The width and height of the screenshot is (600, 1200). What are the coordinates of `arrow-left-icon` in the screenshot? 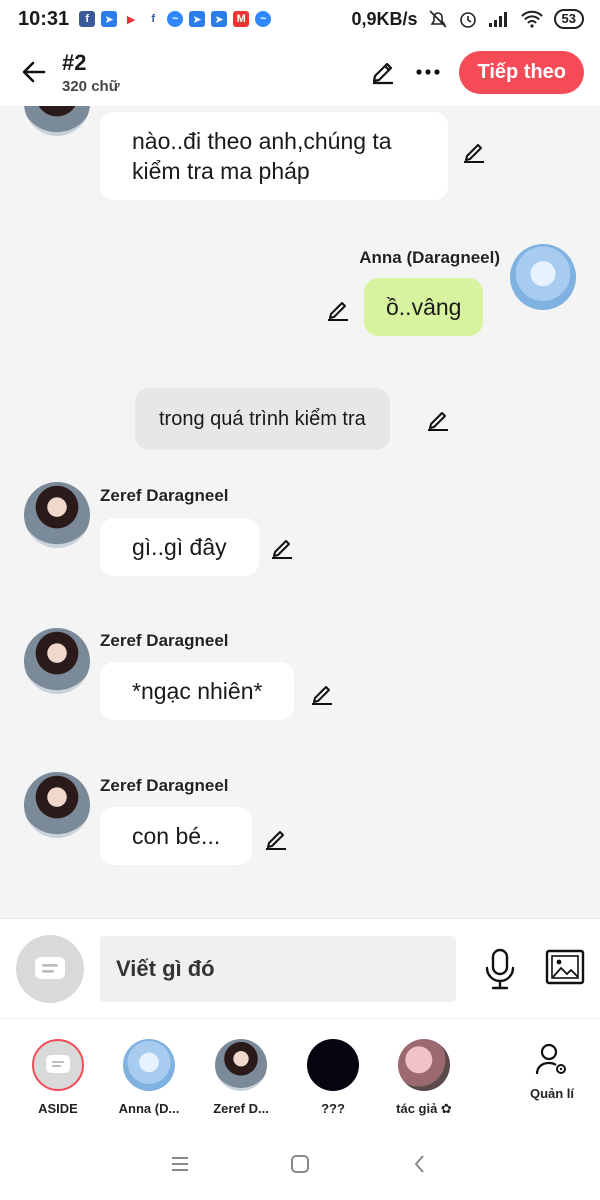 It's located at (34, 72).